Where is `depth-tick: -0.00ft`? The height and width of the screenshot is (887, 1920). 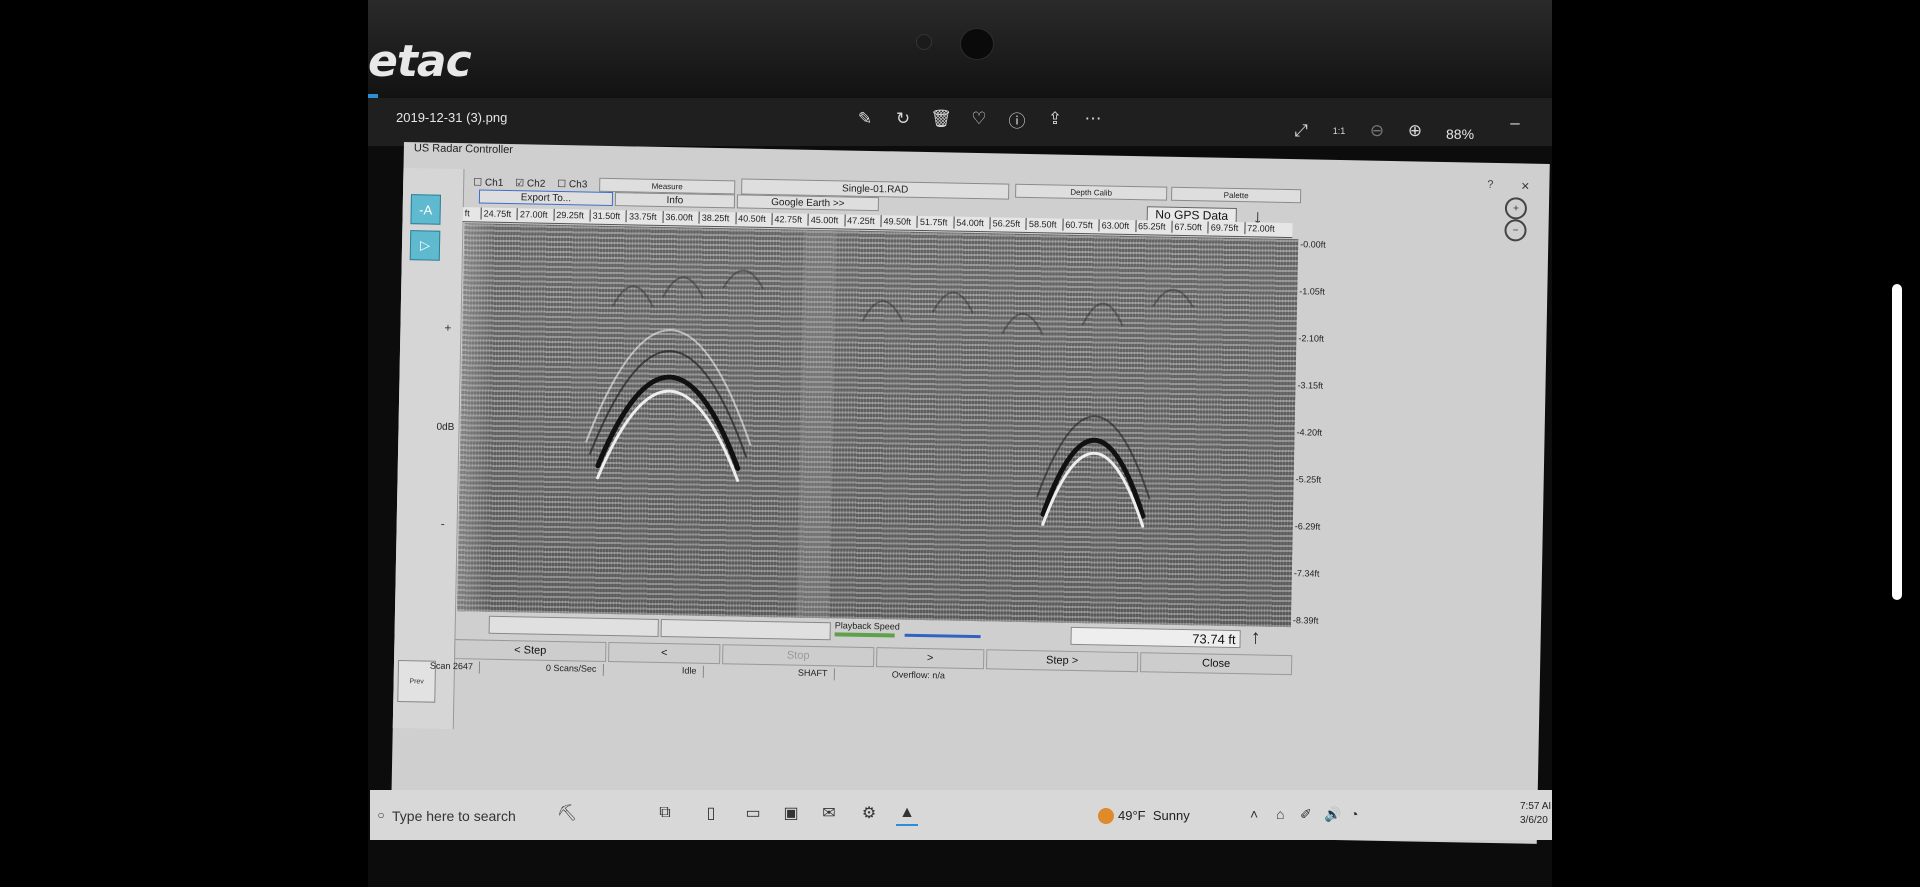 depth-tick: -0.00ft is located at coordinates (1313, 244).